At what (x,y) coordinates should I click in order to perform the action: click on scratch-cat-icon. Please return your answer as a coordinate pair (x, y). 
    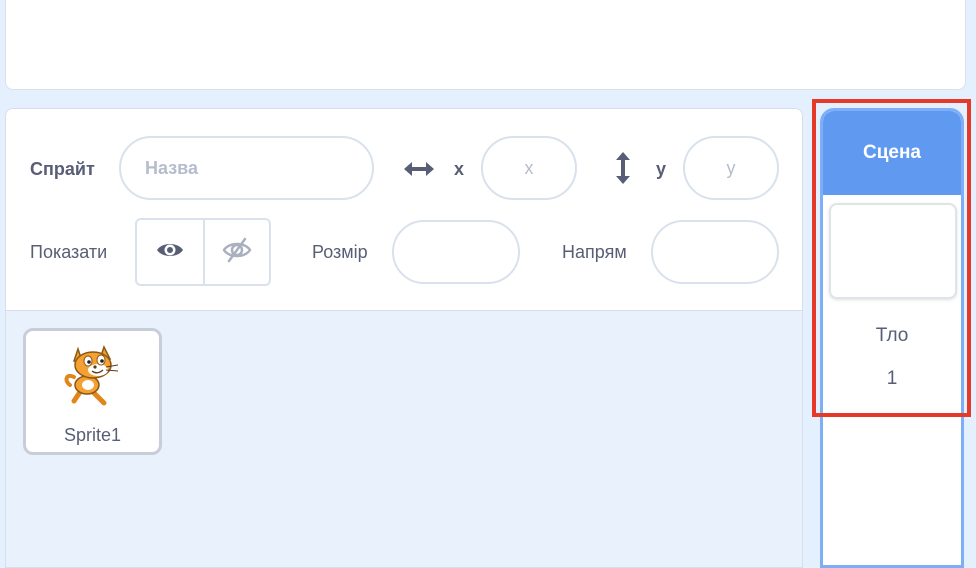
    Looking at the image, I should click on (95, 376).